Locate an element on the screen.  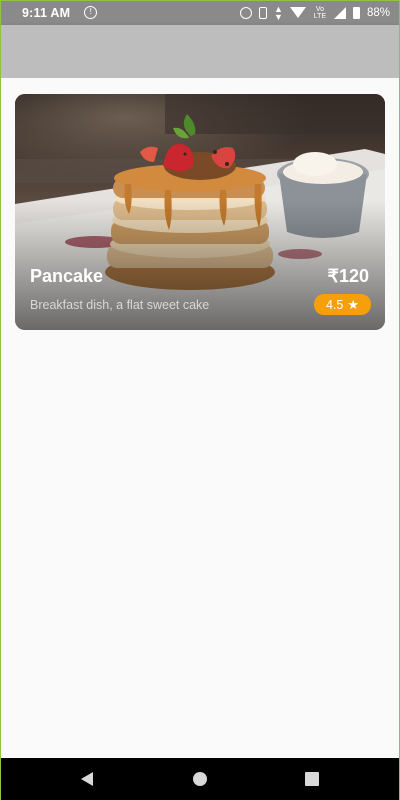
navigation-bar is located at coordinates (200, 779).